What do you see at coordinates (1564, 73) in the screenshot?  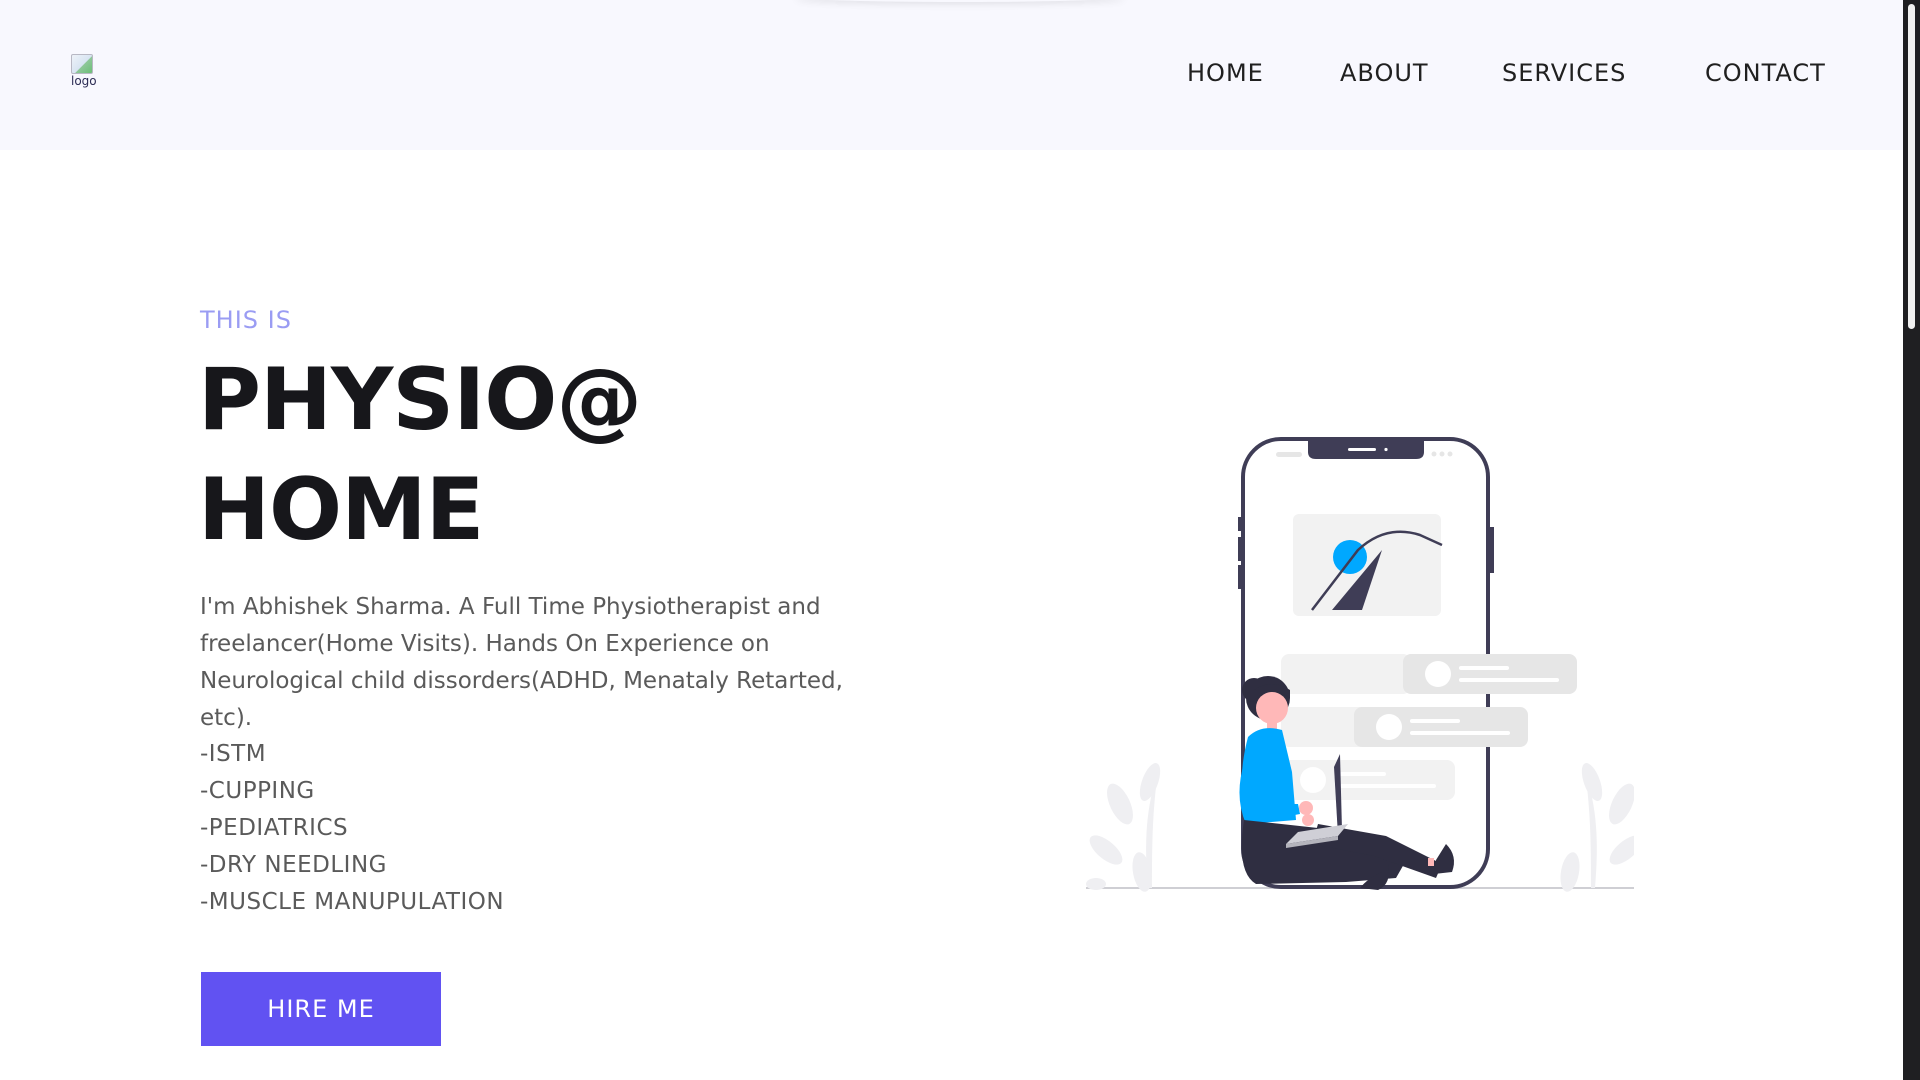 I see `nav-services: SERVICES` at bounding box center [1564, 73].